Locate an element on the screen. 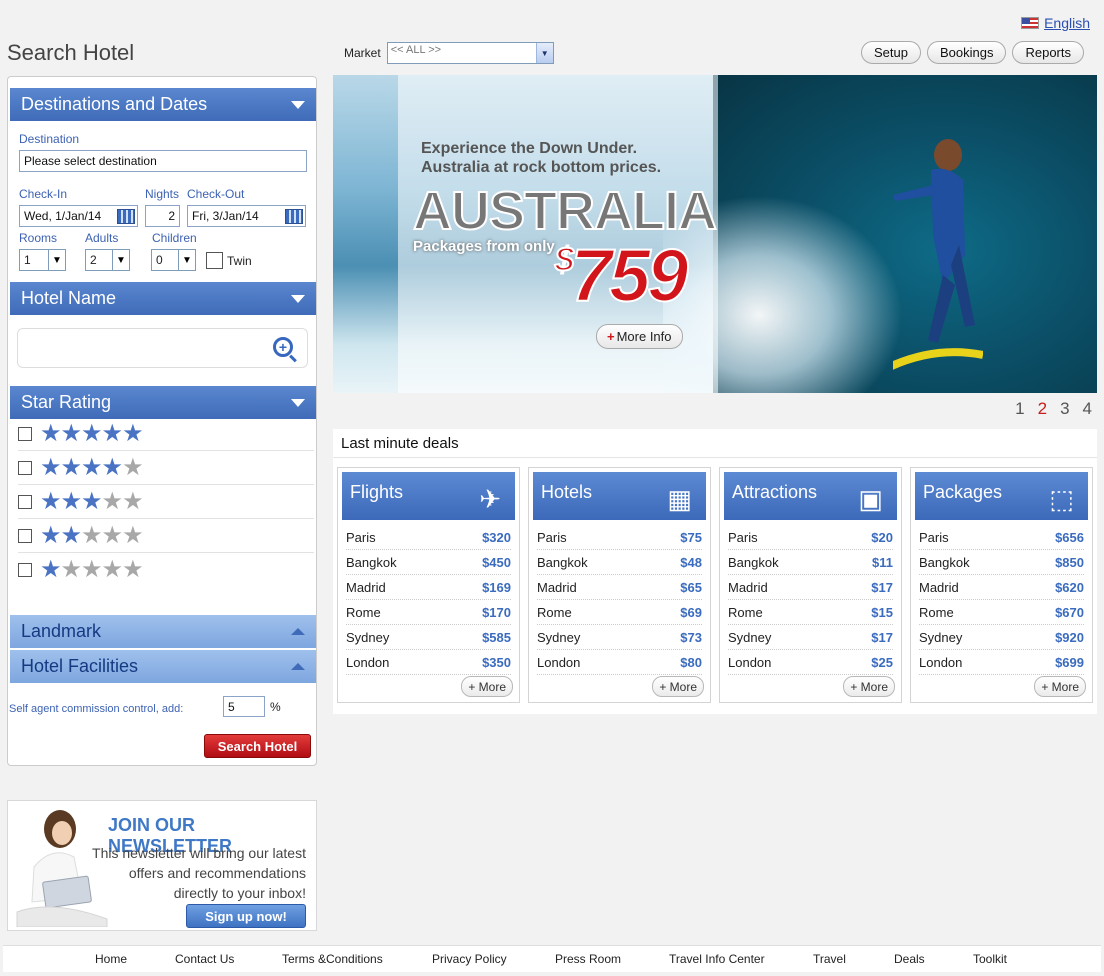 The width and height of the screenshot is (1104, 976). hotel-name-input: + is located at coordinates (162, 348).